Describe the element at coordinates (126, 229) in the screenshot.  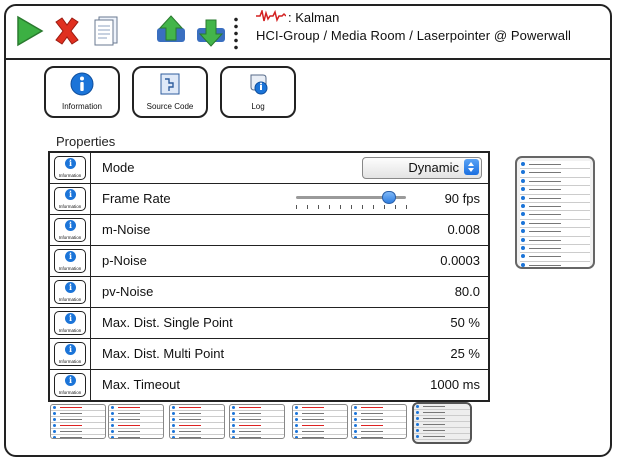
I see `property-label: m-Noise` at that location.